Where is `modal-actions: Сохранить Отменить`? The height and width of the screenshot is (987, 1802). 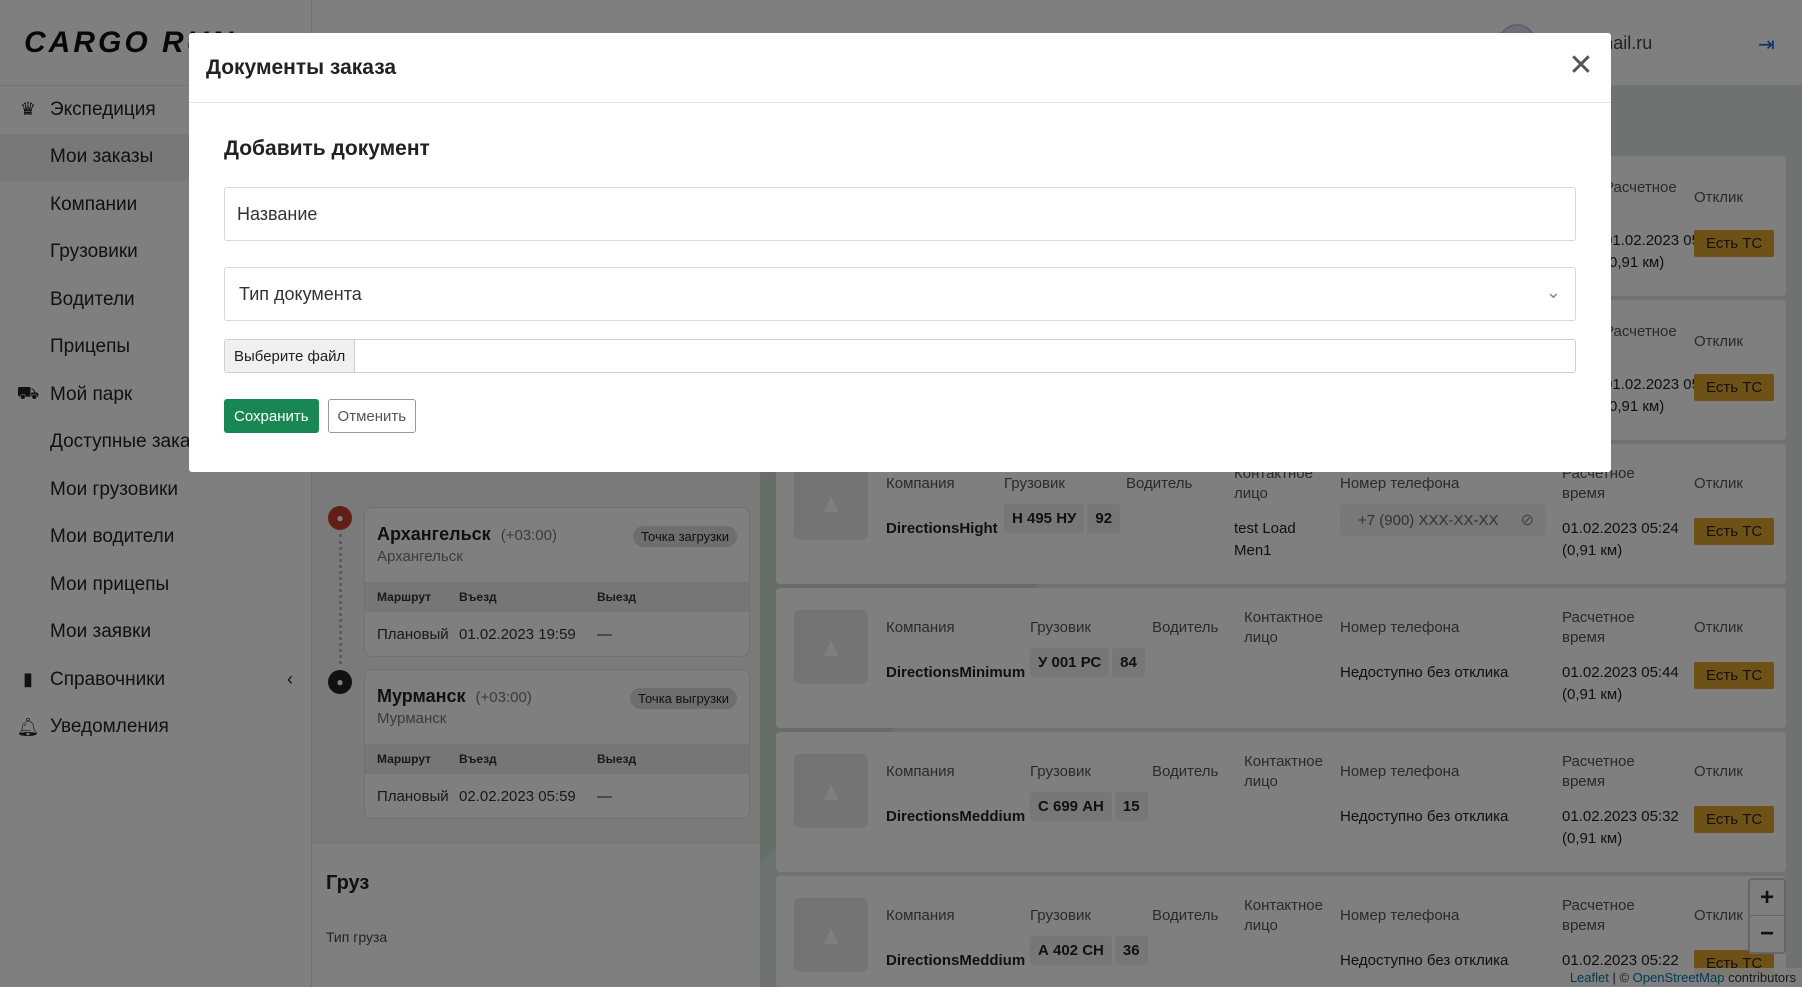 modal-actions: Сохранить Отменить is located at coordinates (900, 416).